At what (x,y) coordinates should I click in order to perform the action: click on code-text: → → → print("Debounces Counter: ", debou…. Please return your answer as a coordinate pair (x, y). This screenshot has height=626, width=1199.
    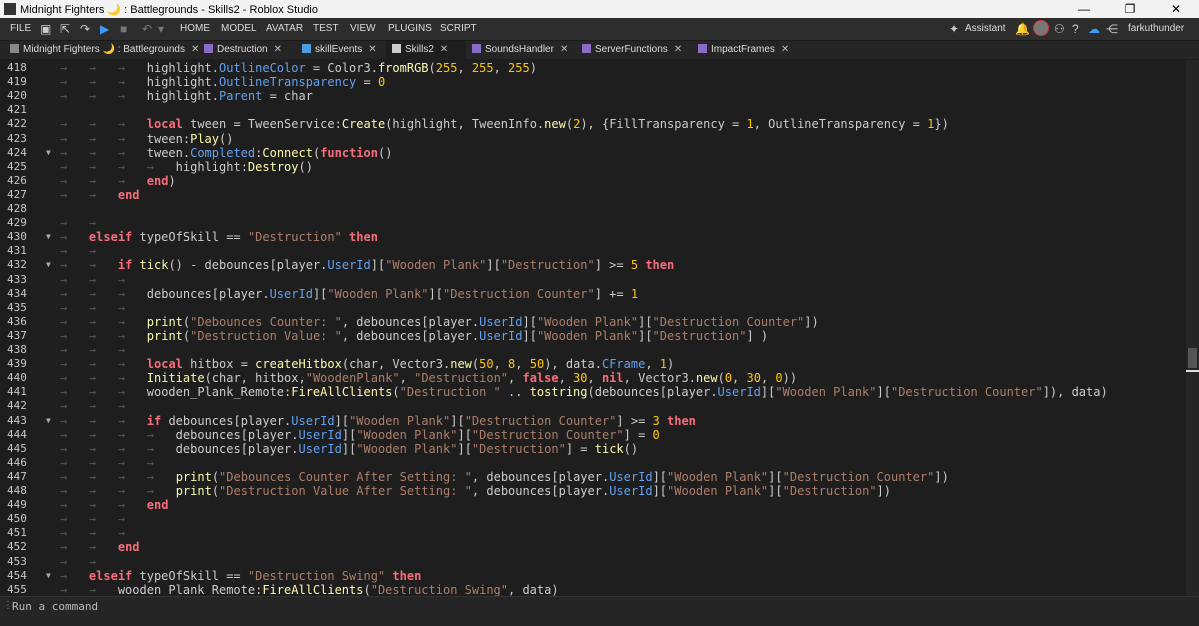
    Looking at the image, I should click on (439, 321).